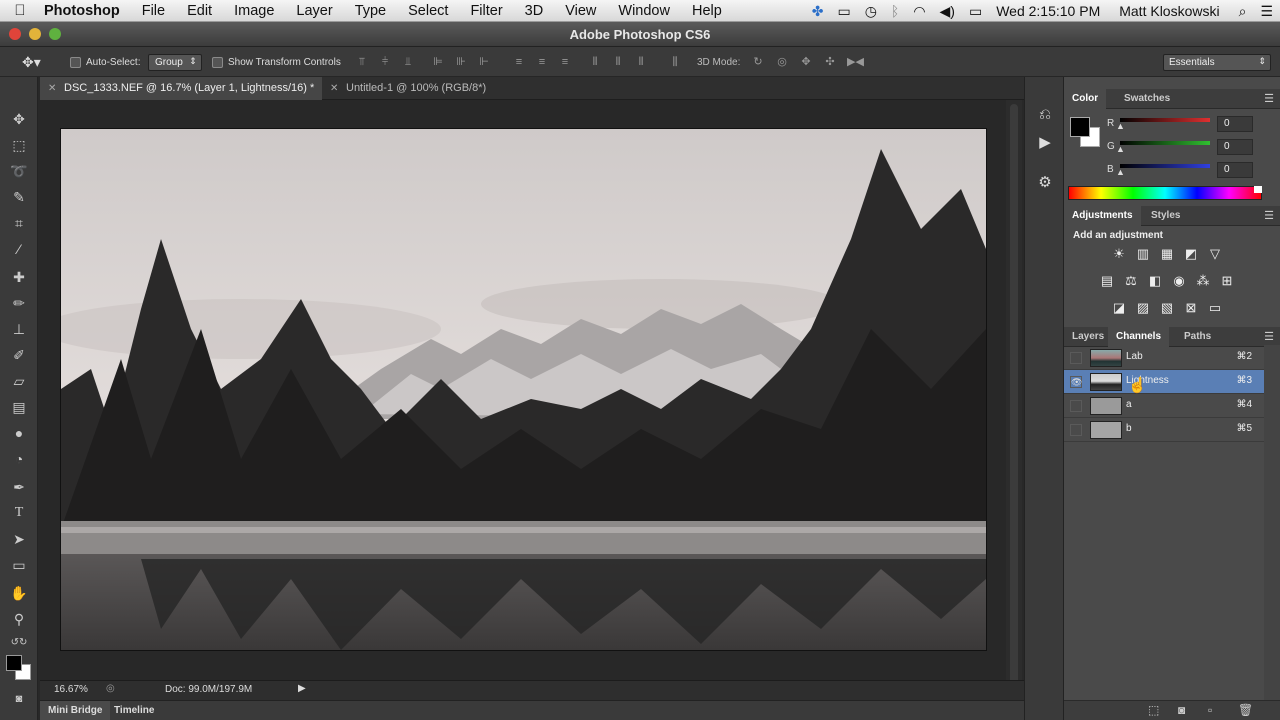 The height and width of the screenshot is (720, 1280). Describe the element at coordinates (1191, 254) in the screenshot. I see `exposure-icon: ◩` at that location.